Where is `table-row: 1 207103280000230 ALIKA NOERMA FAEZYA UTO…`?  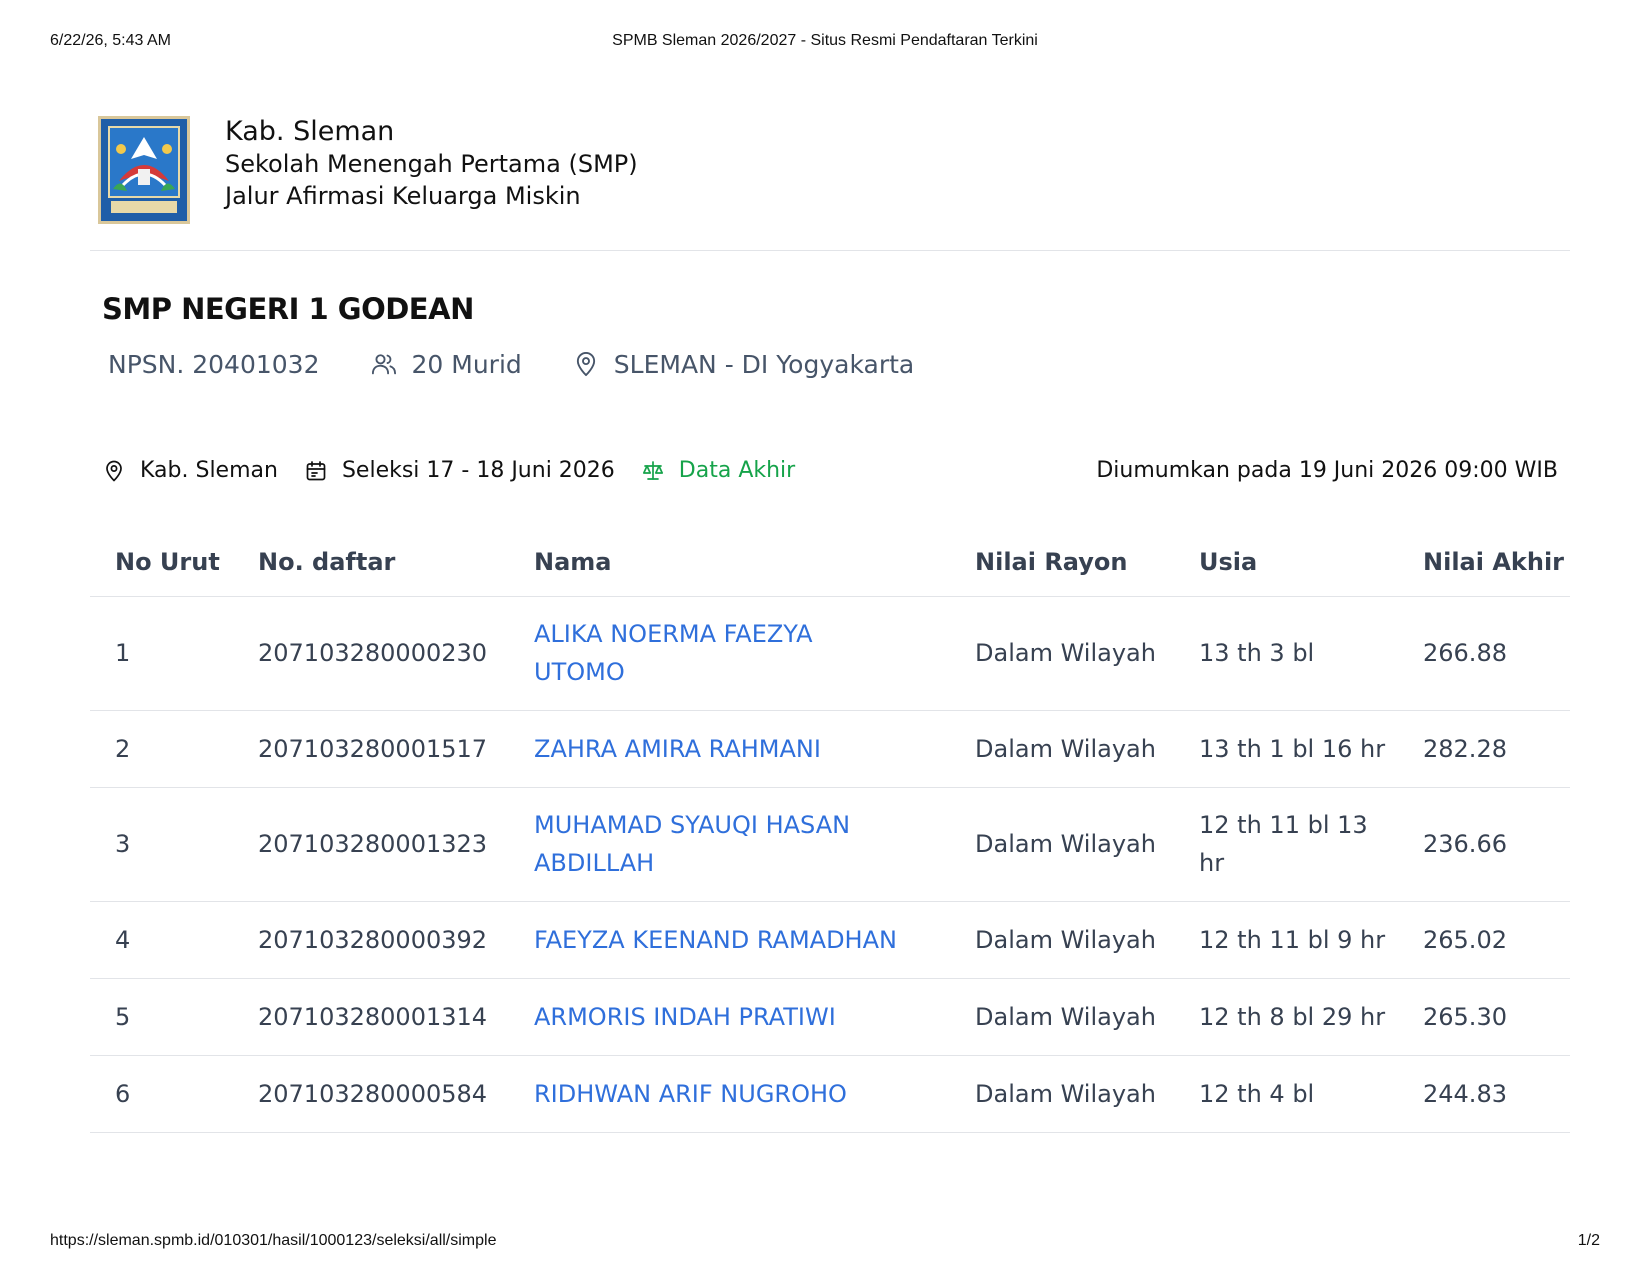
table-row: 1 207103280000230 ALIKA NOERMA FAEZYA UTO… is located at coordinates (830, 653).